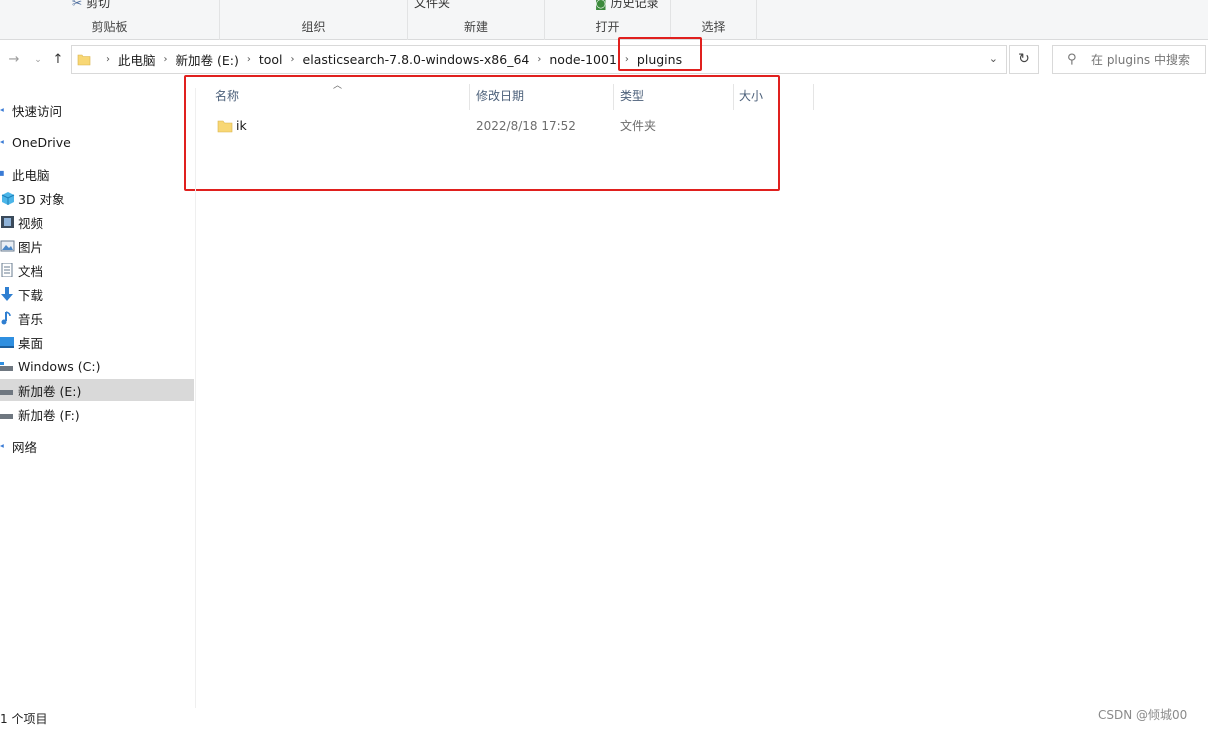 This screenshot has height=730, width=1208. Describe the element at coordinates (475, 27) in the screenshot. I see `ribbon-group-label: 新建` at that location.